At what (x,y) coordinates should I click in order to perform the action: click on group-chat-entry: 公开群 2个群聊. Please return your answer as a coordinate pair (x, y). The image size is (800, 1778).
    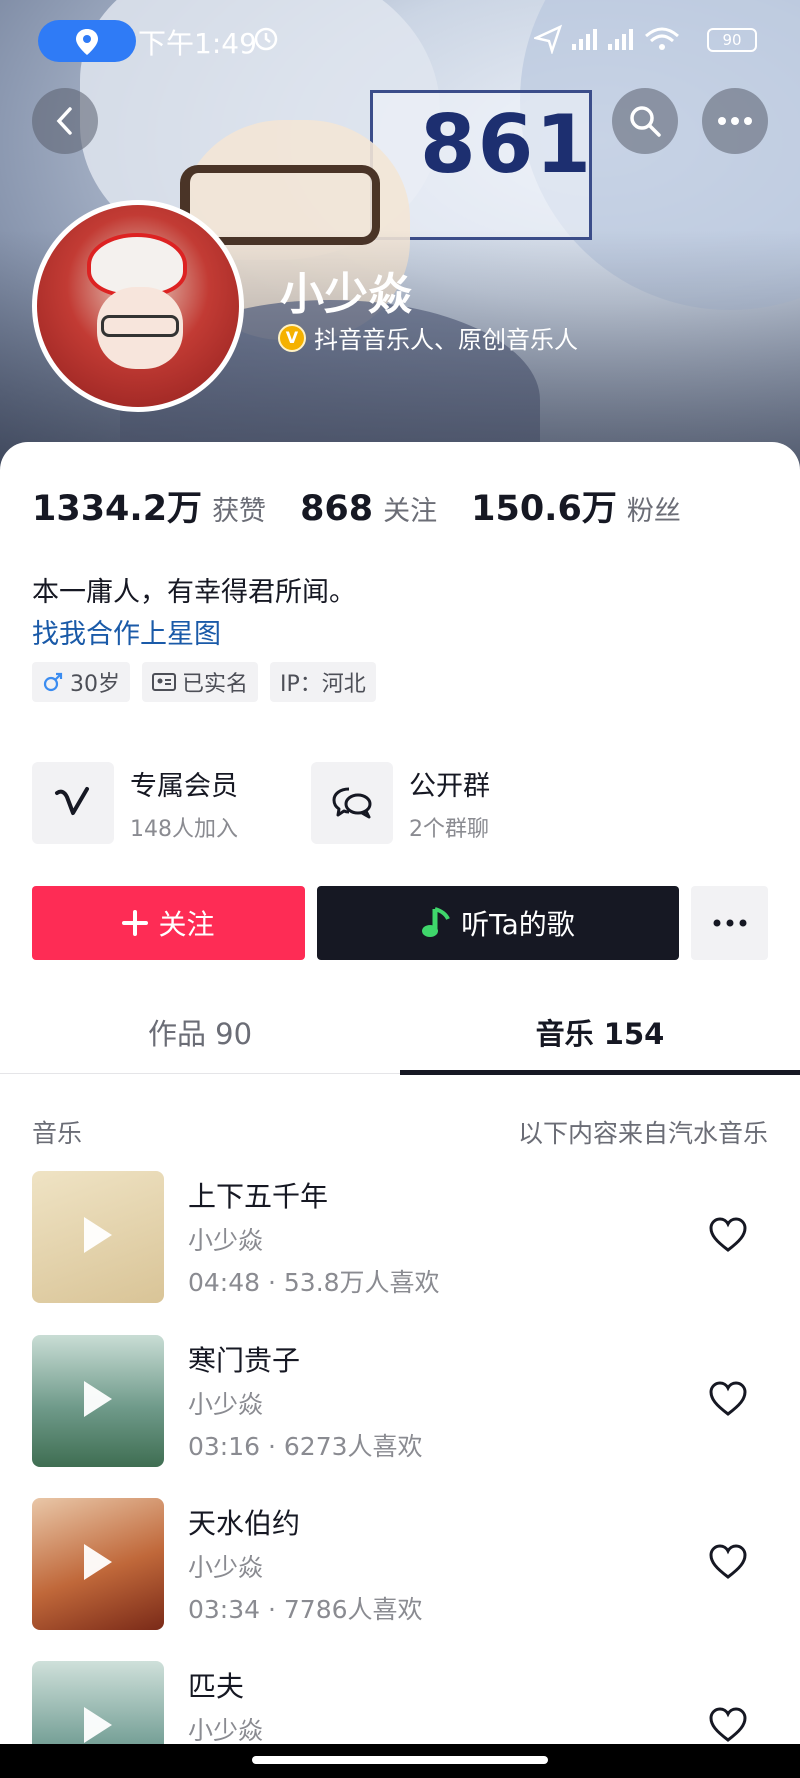
    Looking at the image, I should click on (400, 803).